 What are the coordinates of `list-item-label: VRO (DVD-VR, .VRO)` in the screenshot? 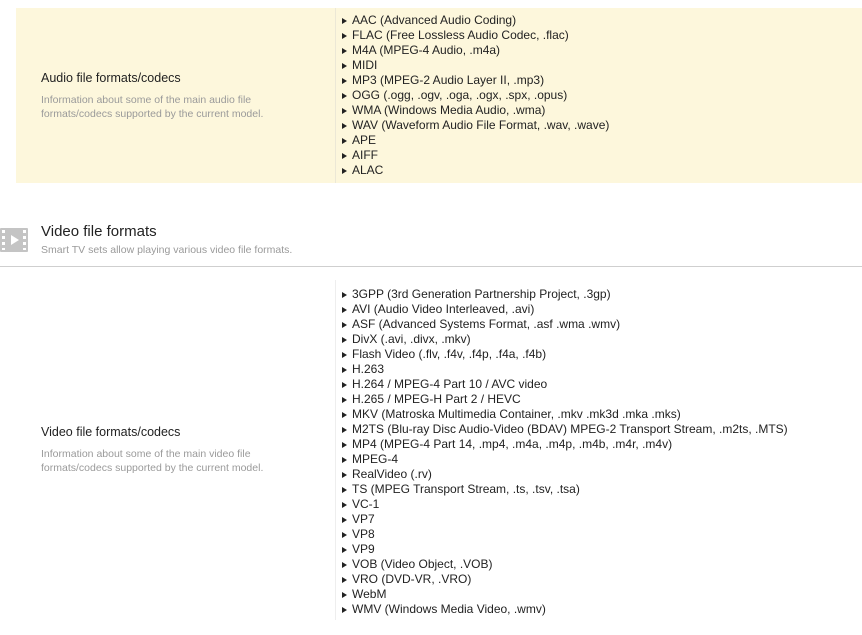 It's located at (412, 579).